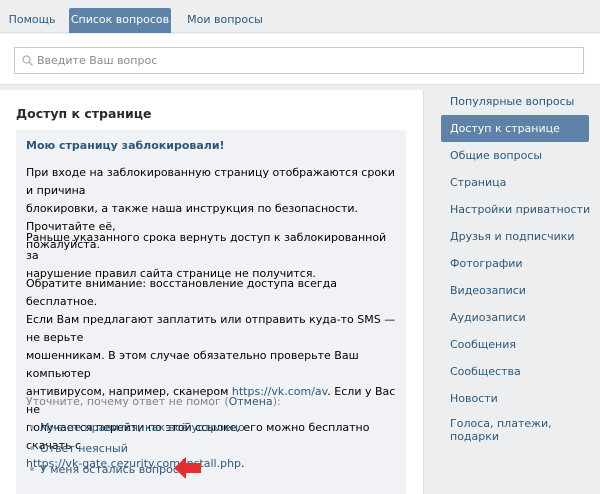 Image resolution: width=600 pixels, height=494 pixels. What do you see at coordinates (515, 209) in the screenshot?
I see `sidebar-item-privacy: Настройки приватности` at bounding box center [515, 209].